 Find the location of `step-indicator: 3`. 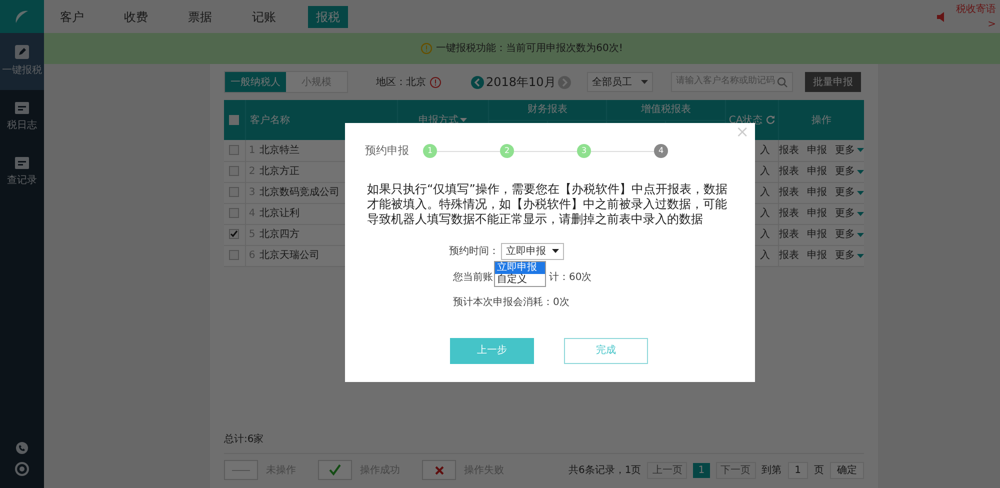

step-indicator: 3 is located at coordinates (584, 151).